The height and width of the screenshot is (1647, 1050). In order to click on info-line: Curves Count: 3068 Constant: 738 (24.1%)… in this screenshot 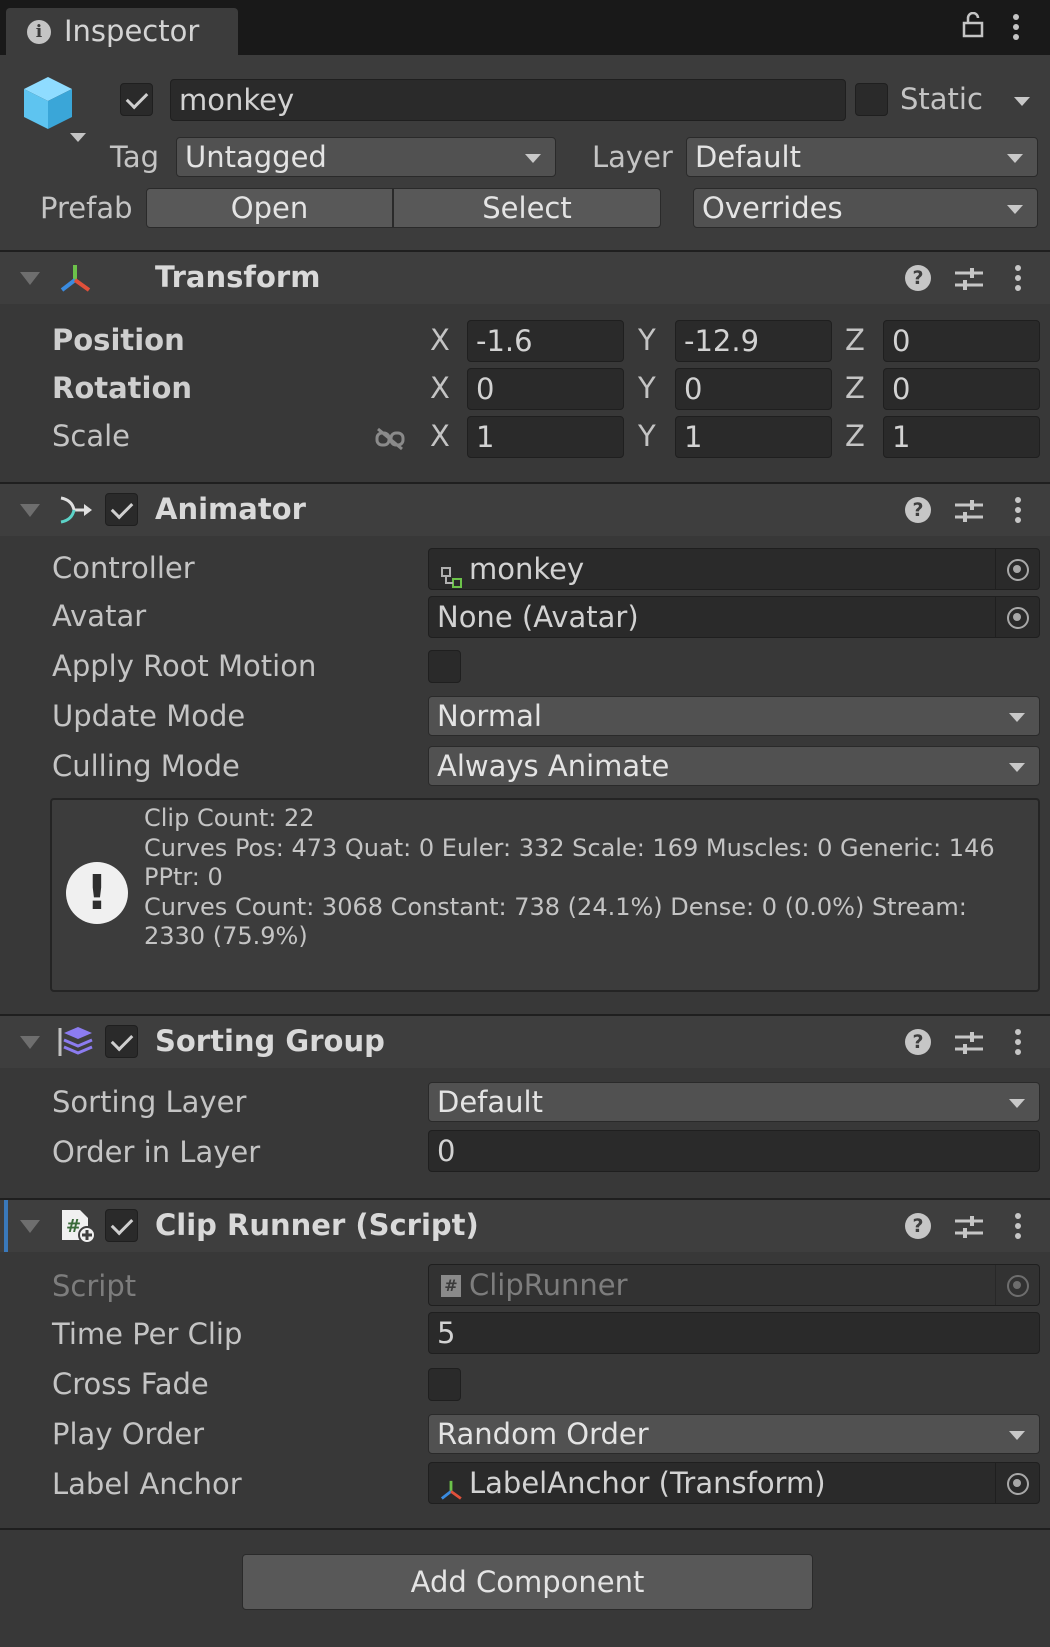, I will do `click(555, 906)`.